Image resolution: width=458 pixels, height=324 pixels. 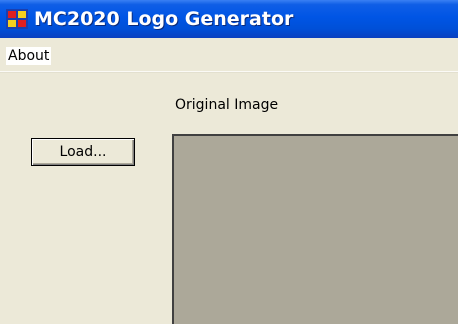 What do you see at coordinates (164, 19) in the screenshot?
I see `window-title: MC2020 Logo Generator` at bounding box center [164, 19].